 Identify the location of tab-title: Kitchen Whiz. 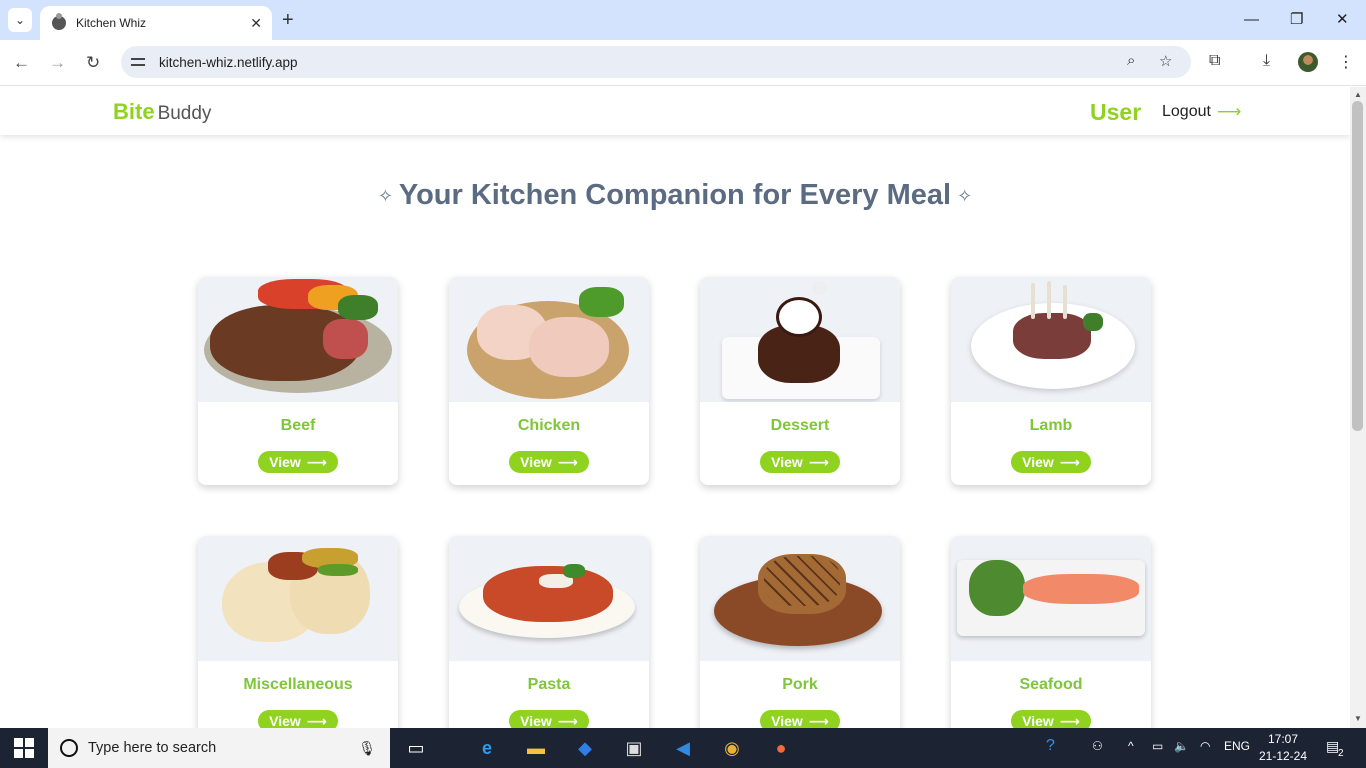
(111, 23).